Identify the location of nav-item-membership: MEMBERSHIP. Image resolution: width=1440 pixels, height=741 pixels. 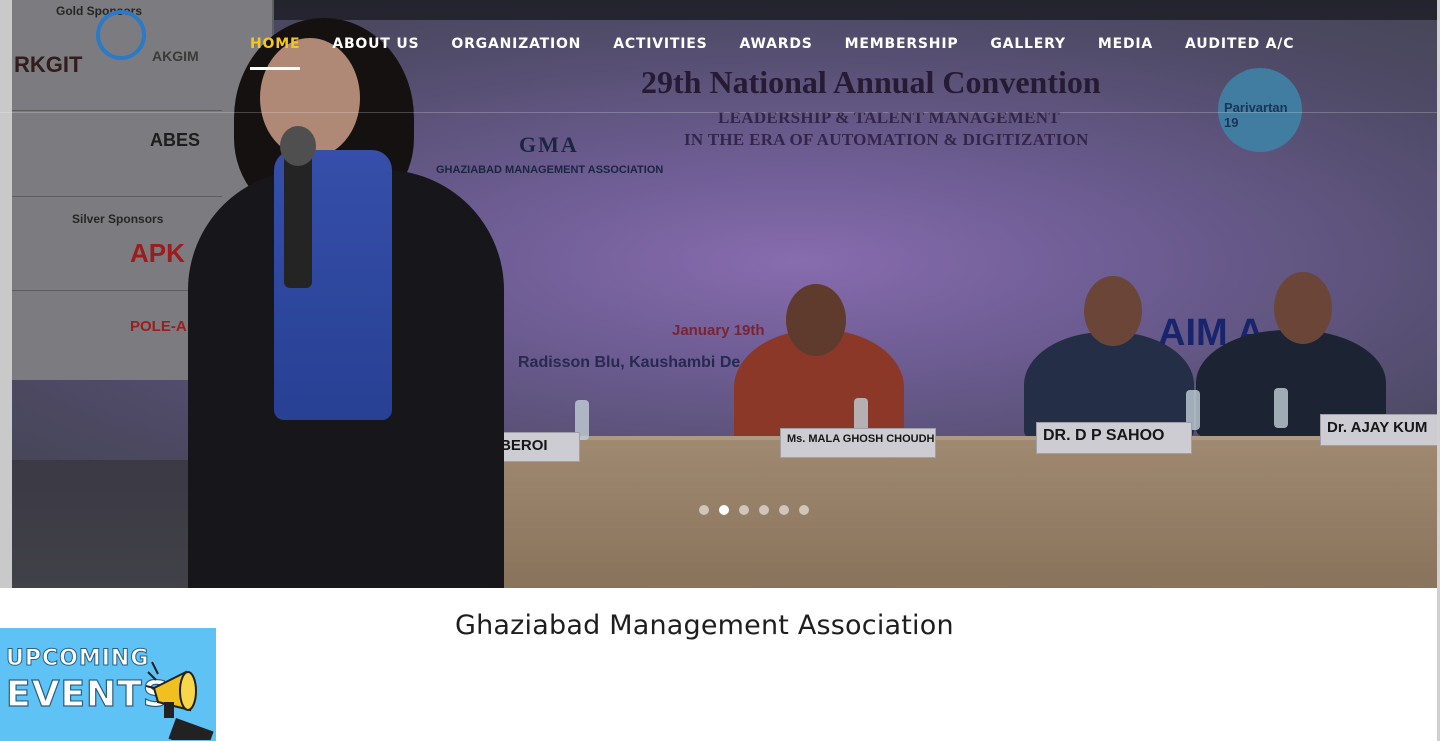
(902, 51).